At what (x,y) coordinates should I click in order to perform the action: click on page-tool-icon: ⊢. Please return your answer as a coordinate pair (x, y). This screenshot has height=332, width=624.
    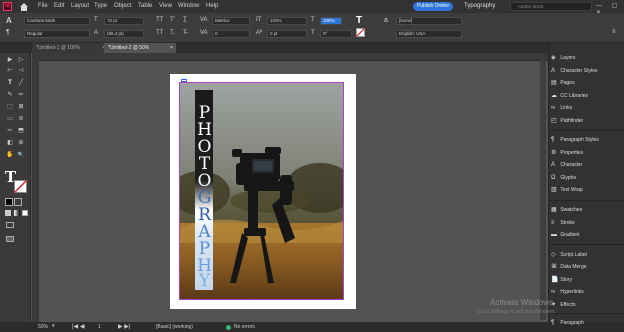
    Looking at the image, I should click on (10, 71).